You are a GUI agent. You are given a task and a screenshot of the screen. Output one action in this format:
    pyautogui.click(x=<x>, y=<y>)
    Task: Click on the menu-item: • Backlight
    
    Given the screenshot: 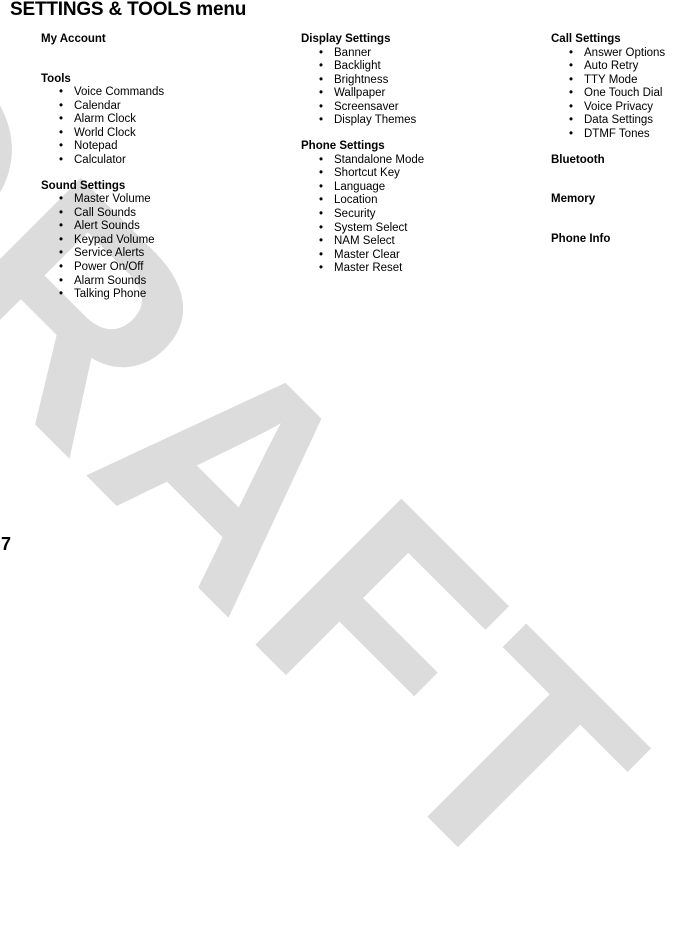 What is the action you would take?
    pyautogui.click(x=421, y=67)
    